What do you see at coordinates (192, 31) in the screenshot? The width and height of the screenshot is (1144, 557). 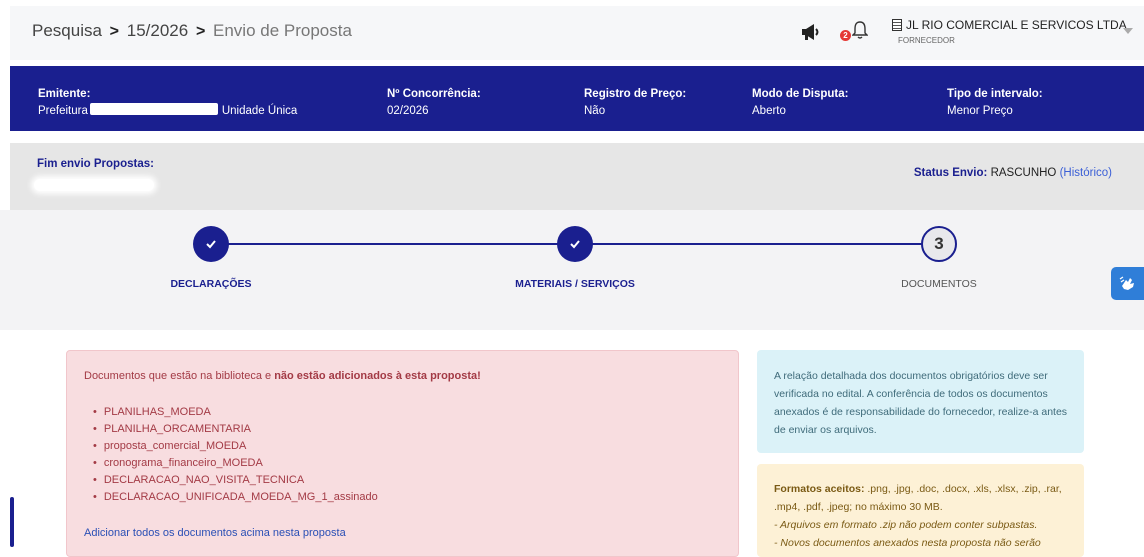 I see `breadcrumb: Pesquisa > 15/2026 > Envio de Proposta` at bounding box center [192, 31].